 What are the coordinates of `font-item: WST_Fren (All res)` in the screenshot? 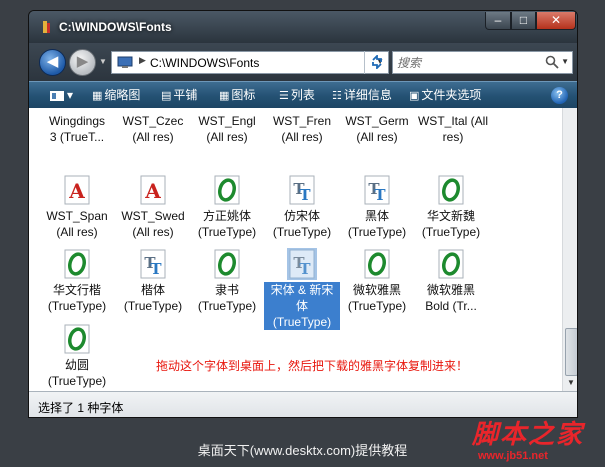 It's located at (302, 129).